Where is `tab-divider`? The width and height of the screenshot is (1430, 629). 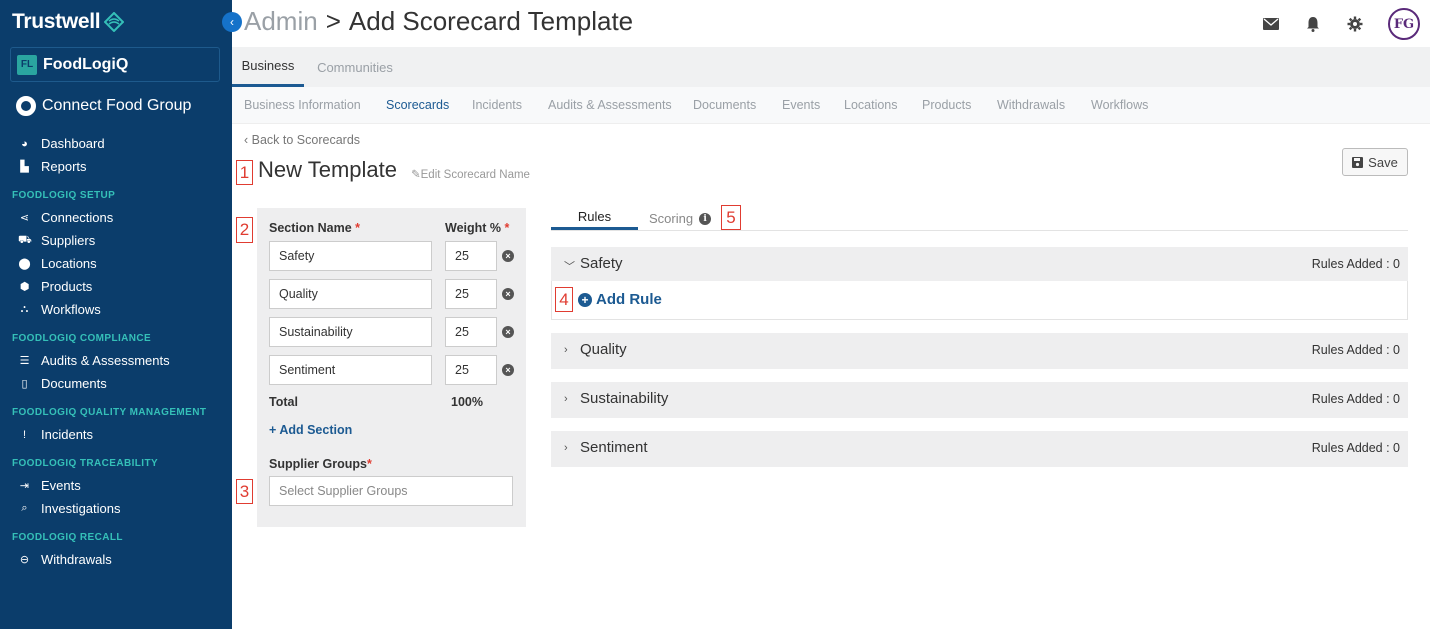
tab-divider is located at coordinates (979, 230).